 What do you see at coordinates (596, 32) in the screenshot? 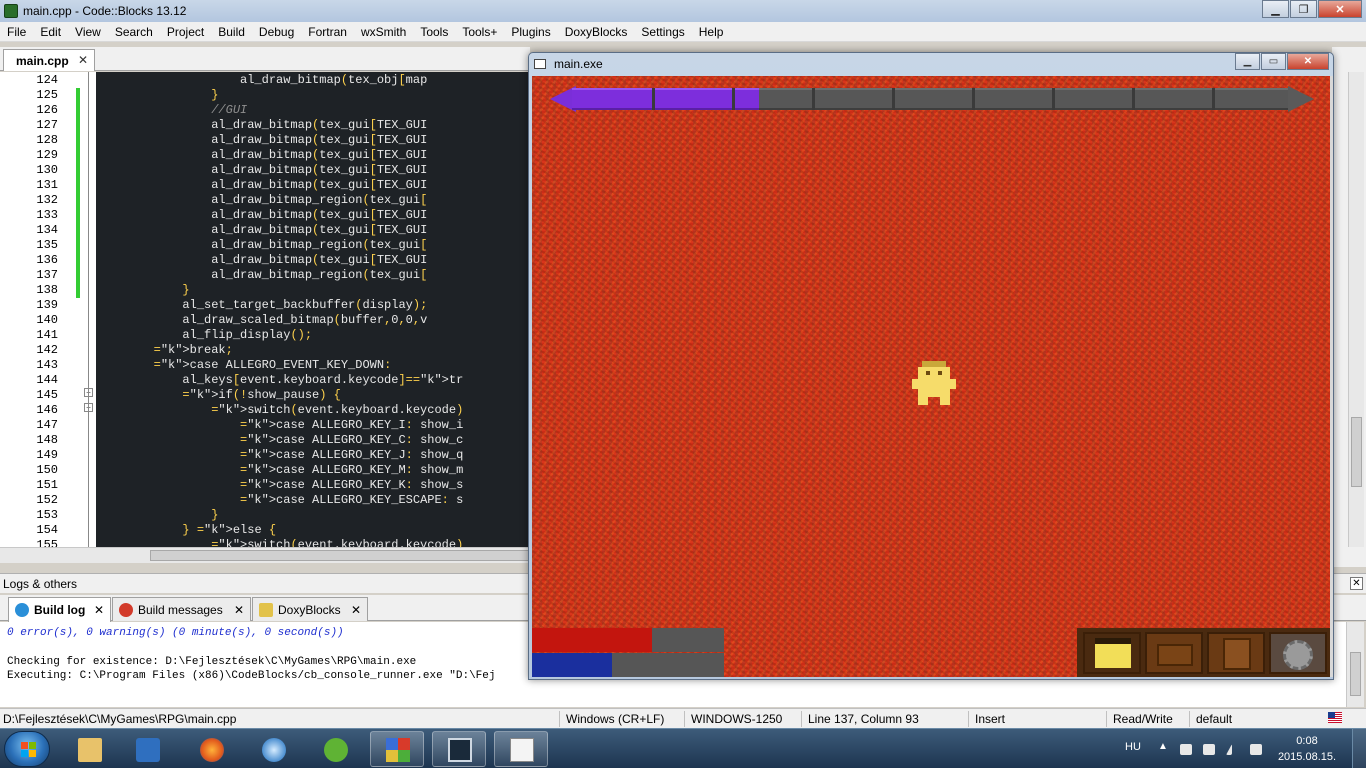
I see `menu-doxyblocks: DoxyBlocks` at bounding box center [596, 32].